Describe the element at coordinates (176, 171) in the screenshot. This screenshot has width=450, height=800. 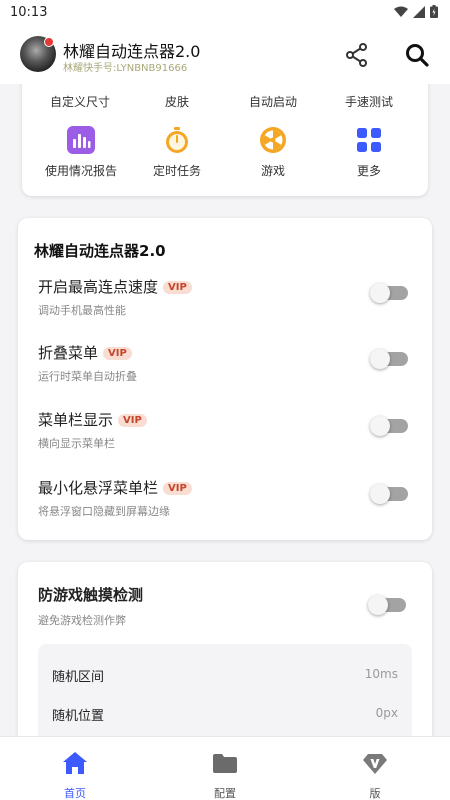
I see `timed-task-label: 定时任务` at that location.